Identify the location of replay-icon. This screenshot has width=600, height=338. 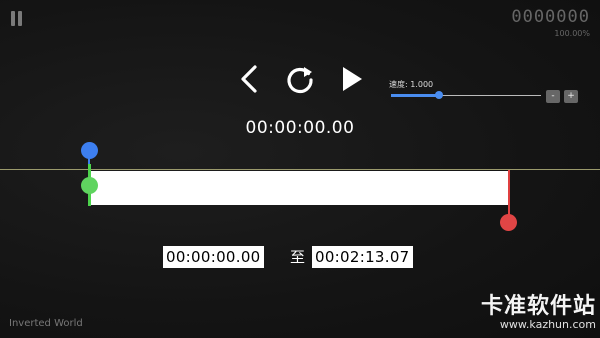
(300, 80).